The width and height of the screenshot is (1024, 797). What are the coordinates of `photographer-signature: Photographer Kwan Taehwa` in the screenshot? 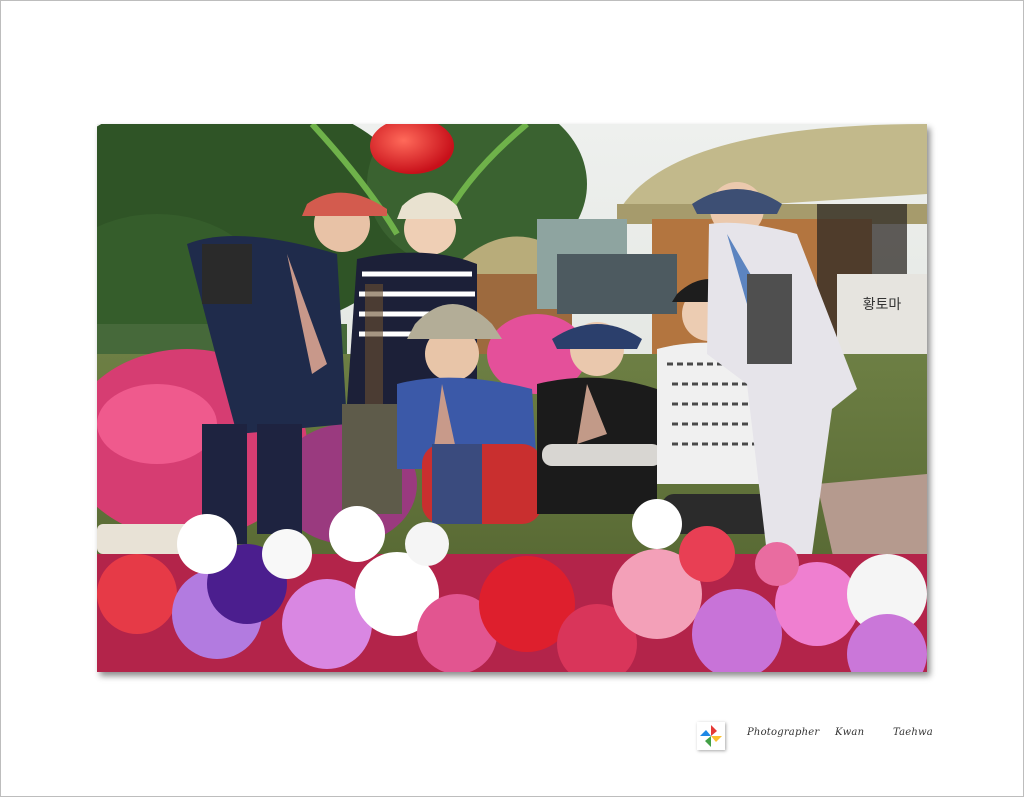 It's located at (822, 737).